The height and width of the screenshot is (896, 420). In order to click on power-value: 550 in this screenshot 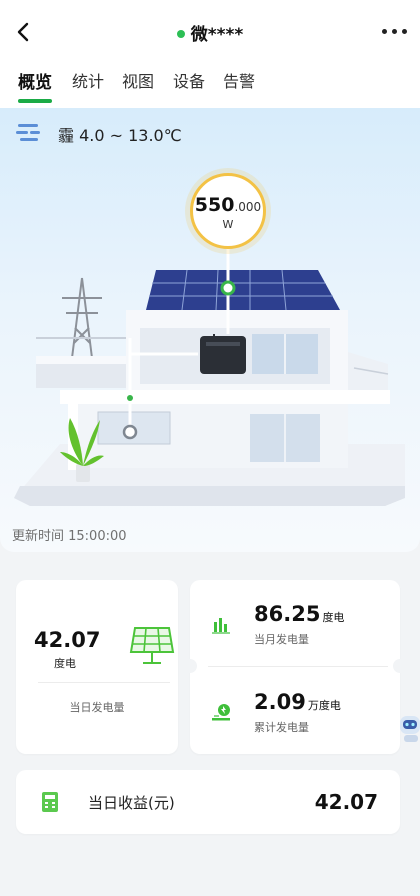, I will do `click(214, 205)`.